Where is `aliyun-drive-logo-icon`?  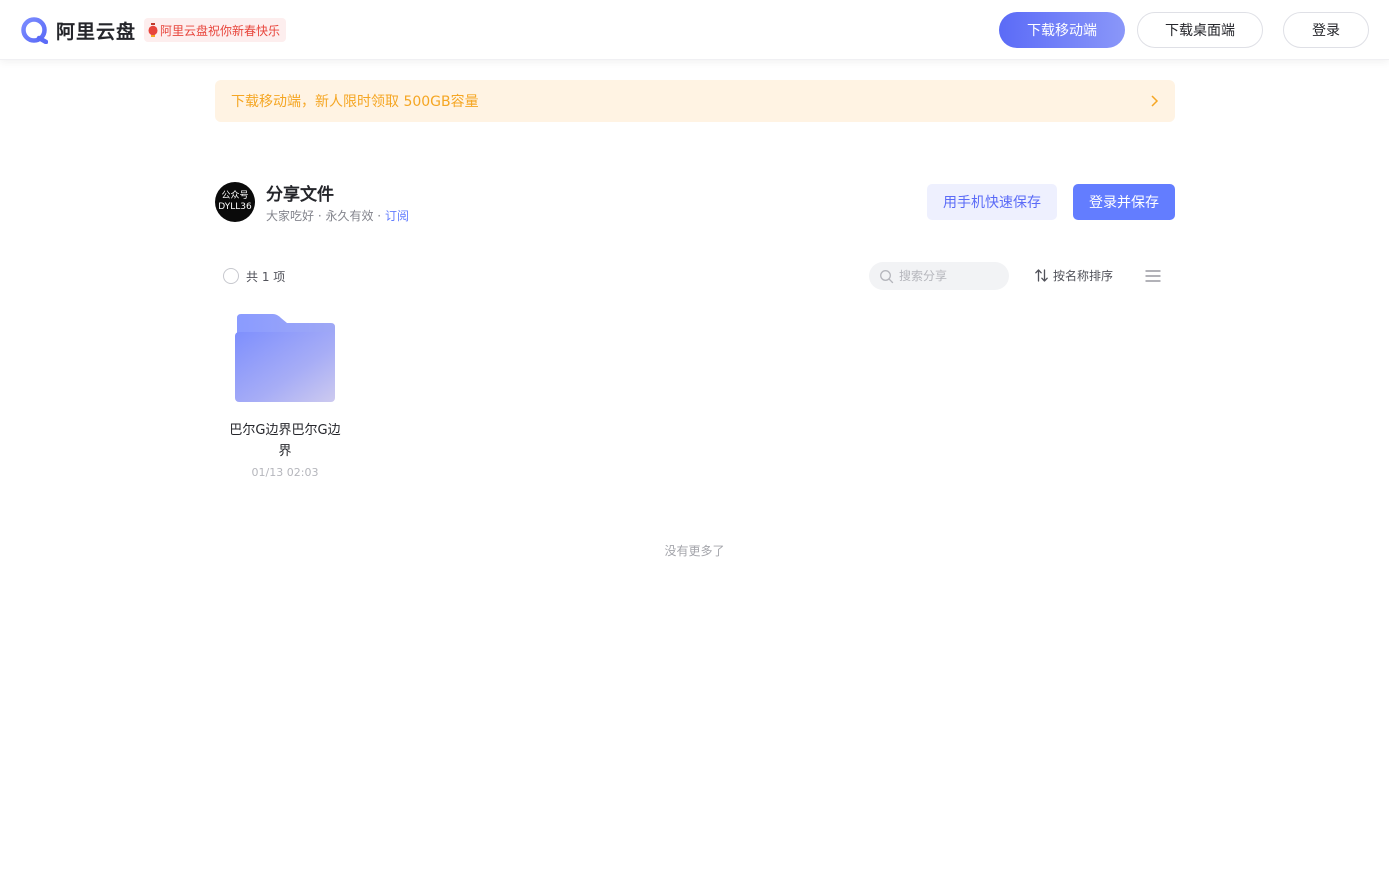
aliyun-drive-logo-icon is located at coordinates (34, 30).